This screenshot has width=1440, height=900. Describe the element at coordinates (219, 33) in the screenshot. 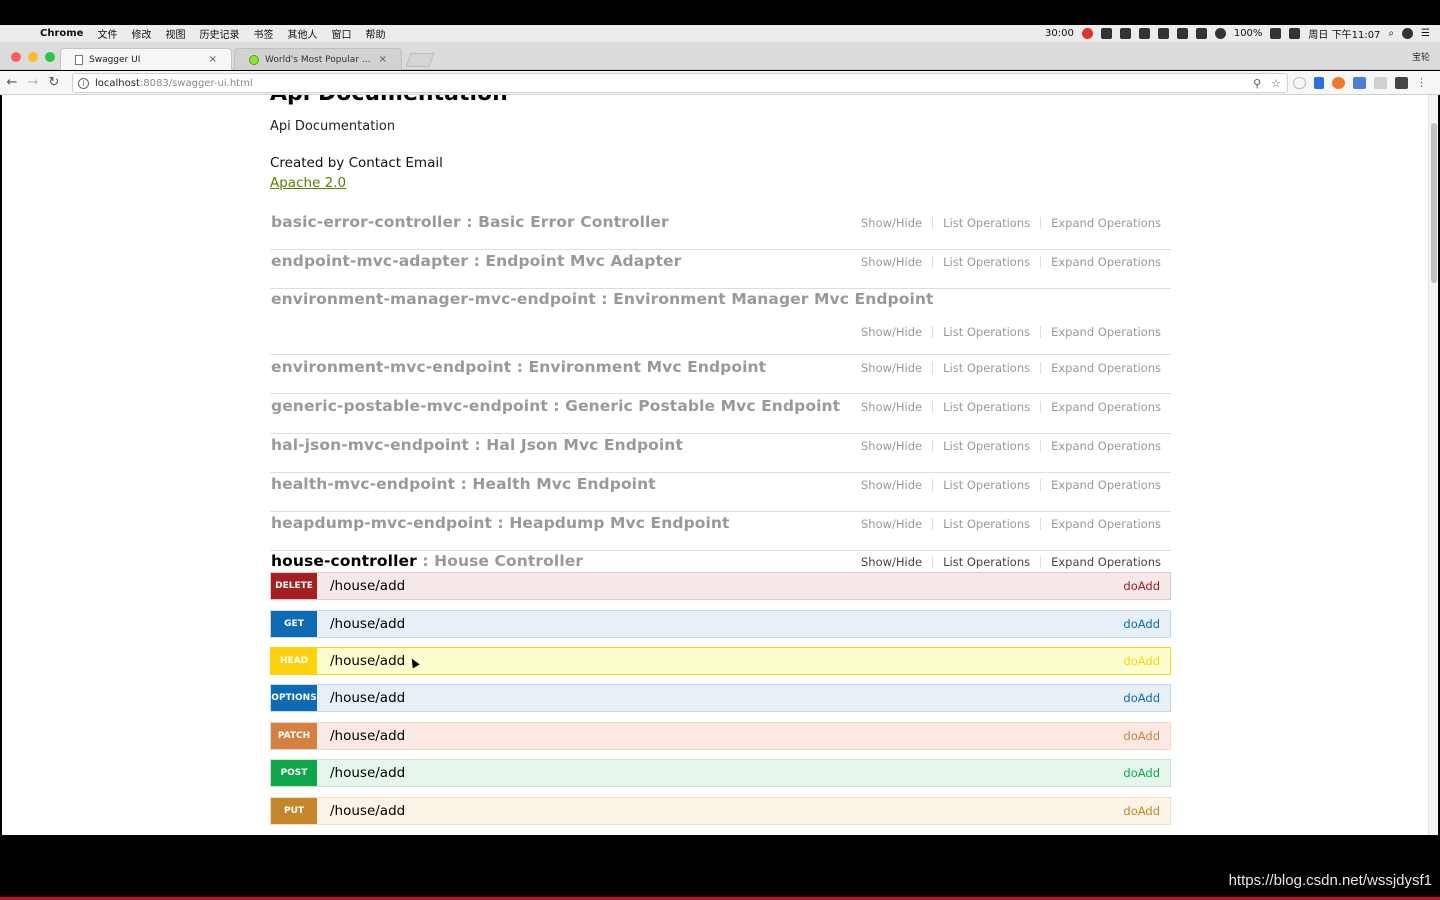

I see `menu-history: 历史记录` at that location.